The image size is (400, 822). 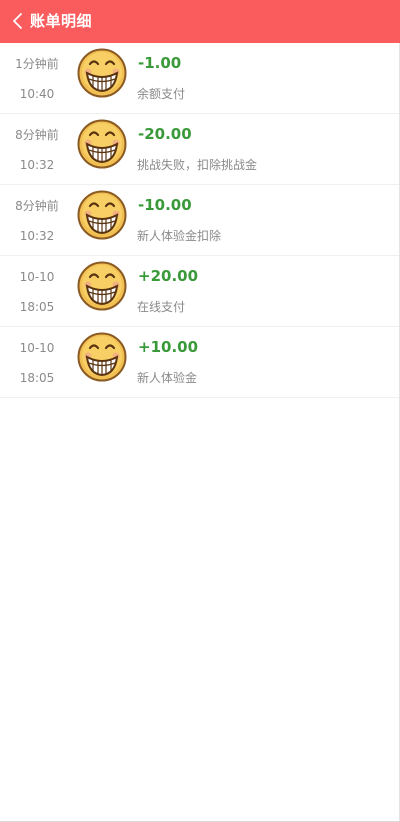 I want to click on record-description: 新人体验金扣除, so click(x=179, y=236).